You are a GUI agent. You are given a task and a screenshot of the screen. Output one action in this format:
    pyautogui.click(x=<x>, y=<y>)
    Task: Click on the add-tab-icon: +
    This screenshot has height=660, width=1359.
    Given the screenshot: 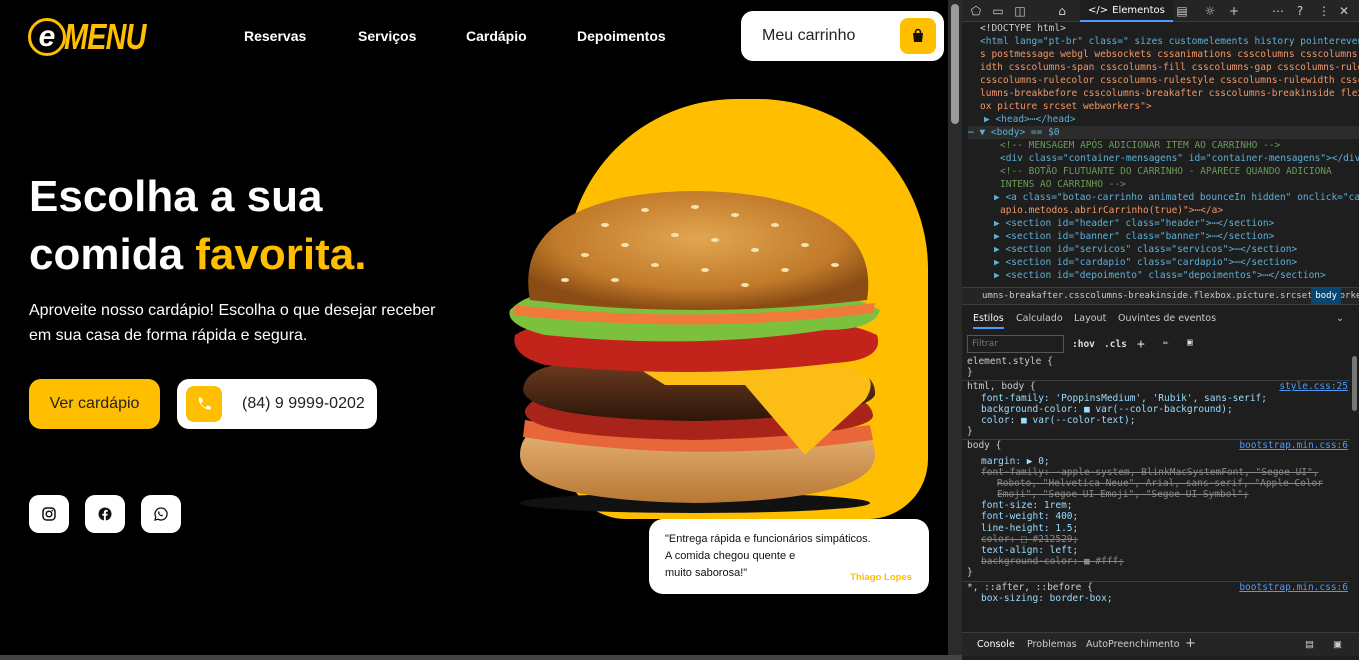 What is the action you would take?
    pyautogui.click(x=1234, y=11)
    